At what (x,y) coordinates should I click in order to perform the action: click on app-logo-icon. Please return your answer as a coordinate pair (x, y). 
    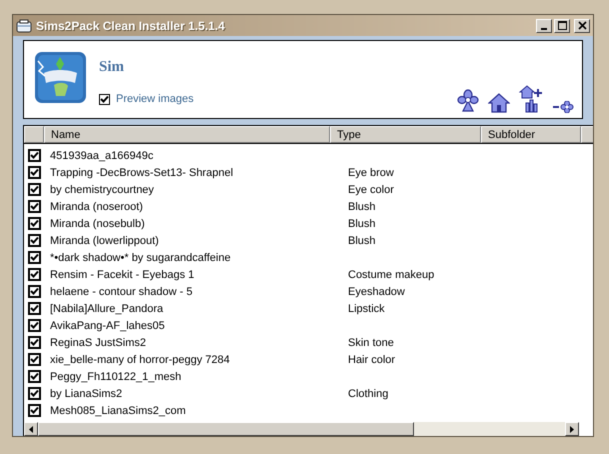
    Looking at the image, I should click on (60, 77).